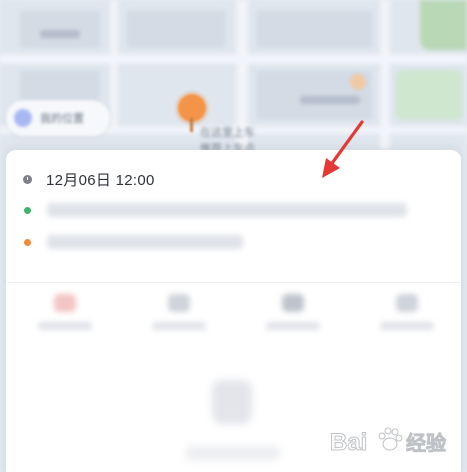 This screenshot has height=472, width=467. Describe the element at coordinates (233, 282) in the screenshot. I see `sheet-divider` at that location.